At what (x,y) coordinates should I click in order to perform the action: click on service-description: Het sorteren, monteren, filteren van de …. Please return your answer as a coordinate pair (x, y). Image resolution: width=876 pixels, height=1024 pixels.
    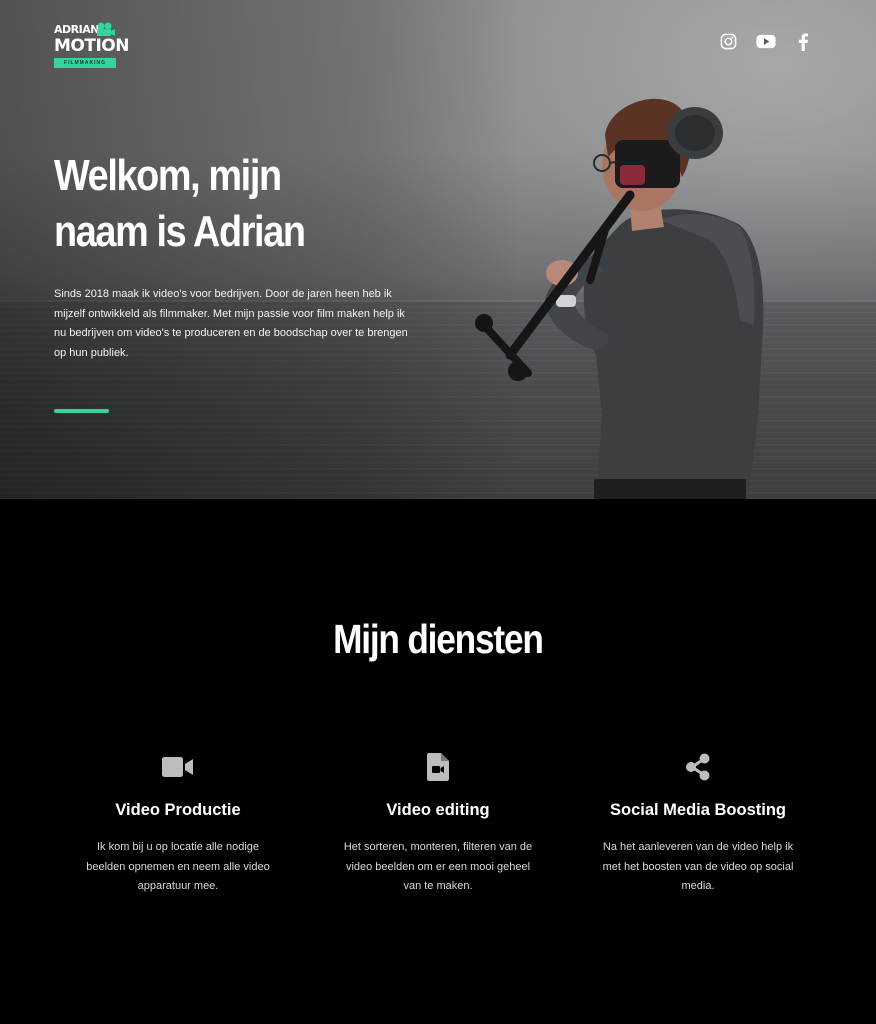
    Looking at the image, I should click on (438, 866).